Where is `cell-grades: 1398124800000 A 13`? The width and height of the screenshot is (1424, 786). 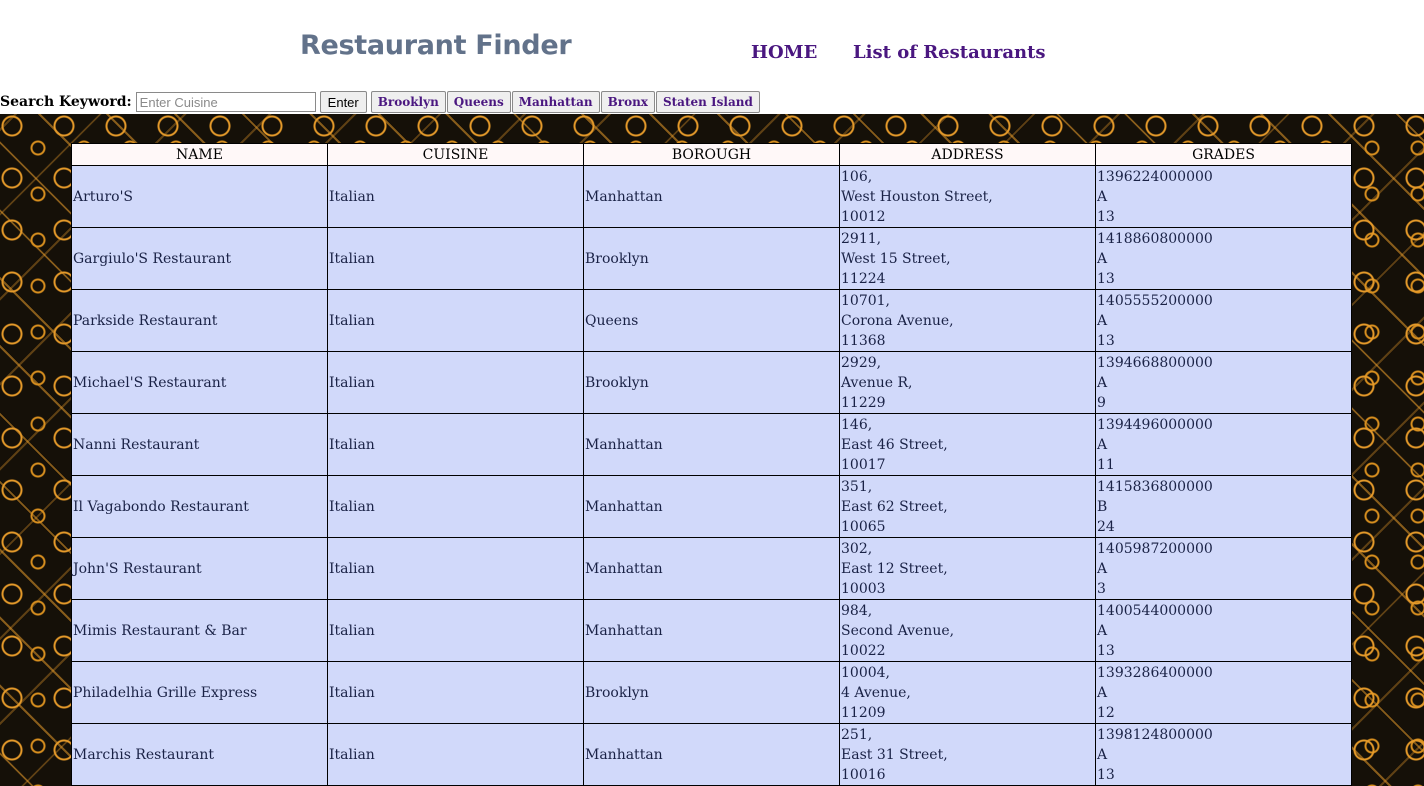 cell-grades: 1398124800000 A 13 is located at coordinates (1223, 754).